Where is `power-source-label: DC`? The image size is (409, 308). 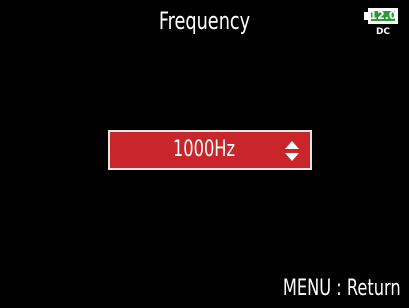 power-source-label: DC is located at coordinates (383, 32).